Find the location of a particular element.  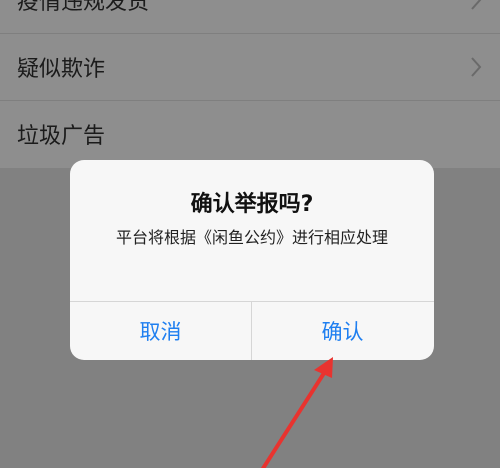

reason-label: 疫情违规发货 is located at coordinates (83, 7).